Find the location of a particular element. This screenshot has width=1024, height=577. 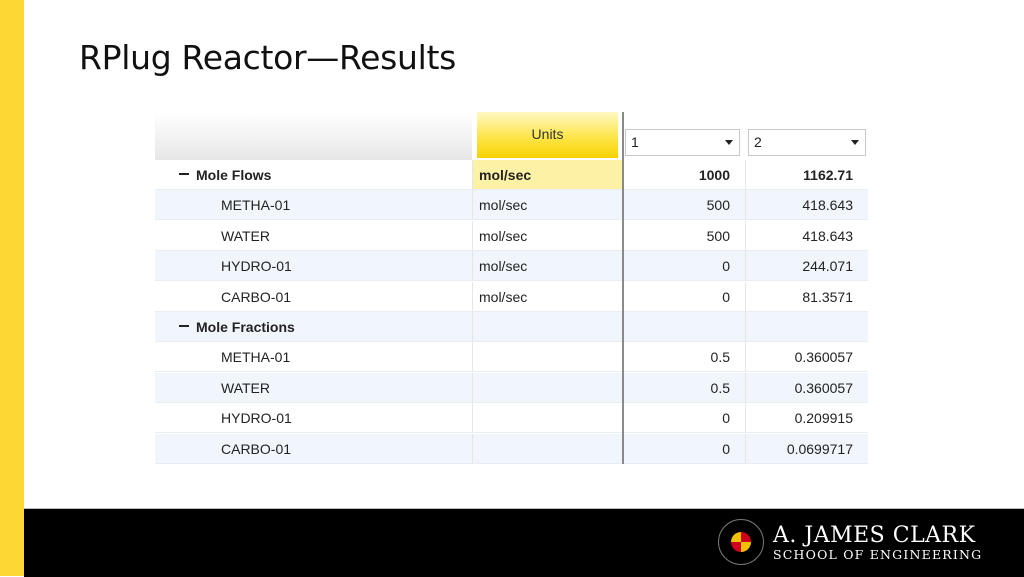

accent-bar is located at coordinates (12, 288).